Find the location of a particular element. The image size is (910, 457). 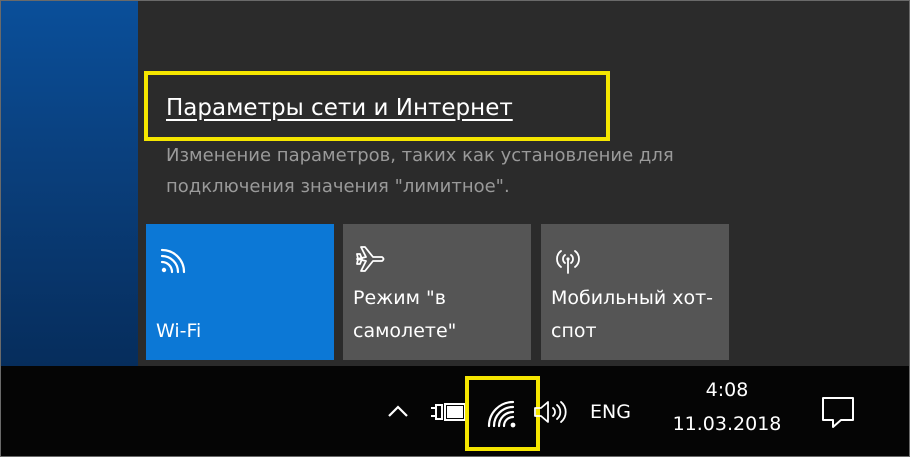

chevron-up-icon is located at coordinates (398, 411).